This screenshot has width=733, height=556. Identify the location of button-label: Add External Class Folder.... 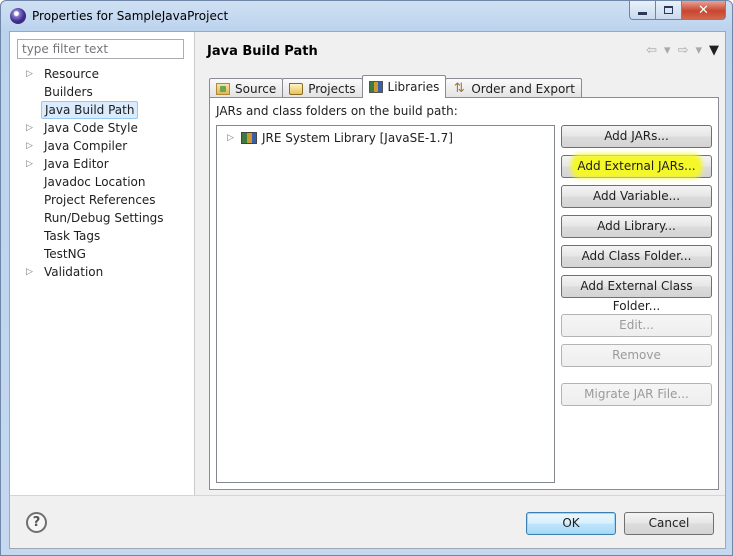
(636, 296).